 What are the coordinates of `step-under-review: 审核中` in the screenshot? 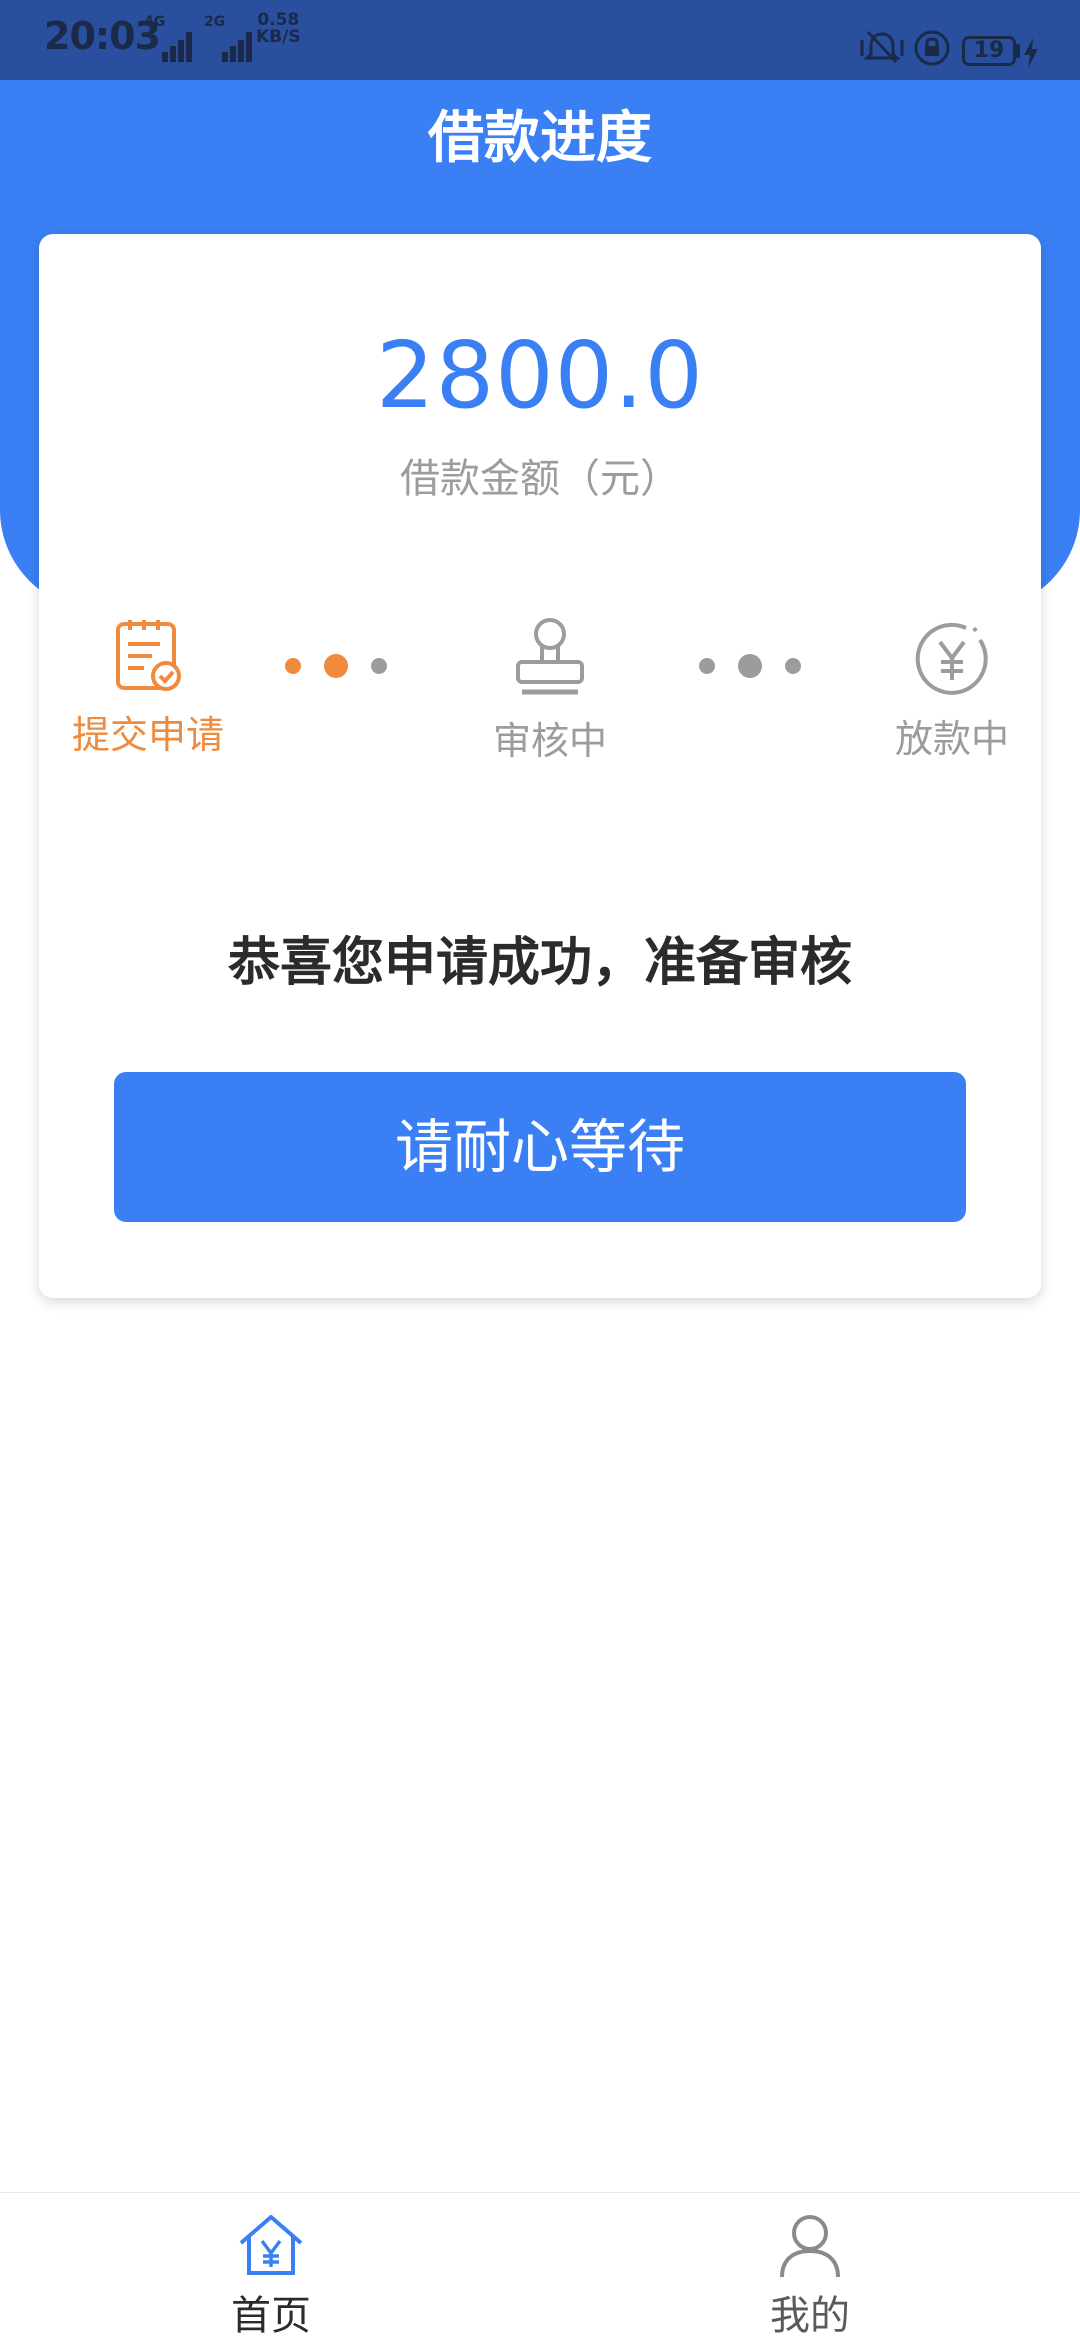 It's located at (550, 687).